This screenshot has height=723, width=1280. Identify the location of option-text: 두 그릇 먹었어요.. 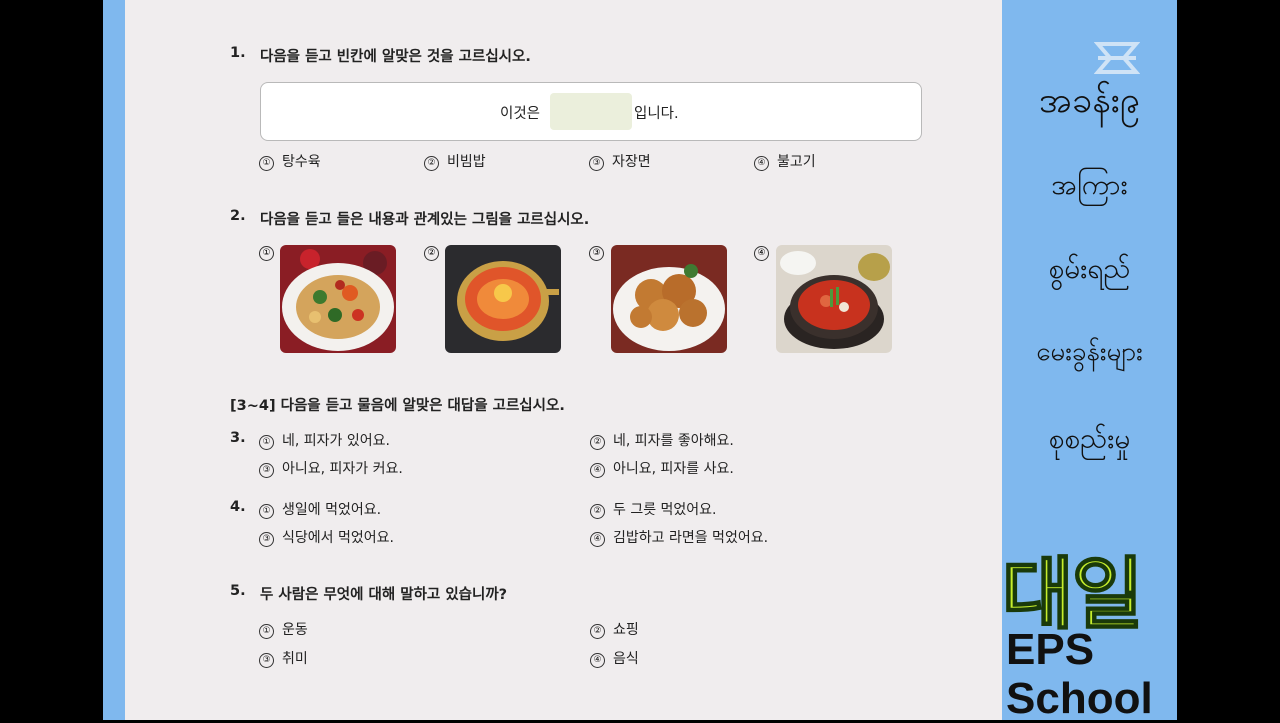
(665, 510).